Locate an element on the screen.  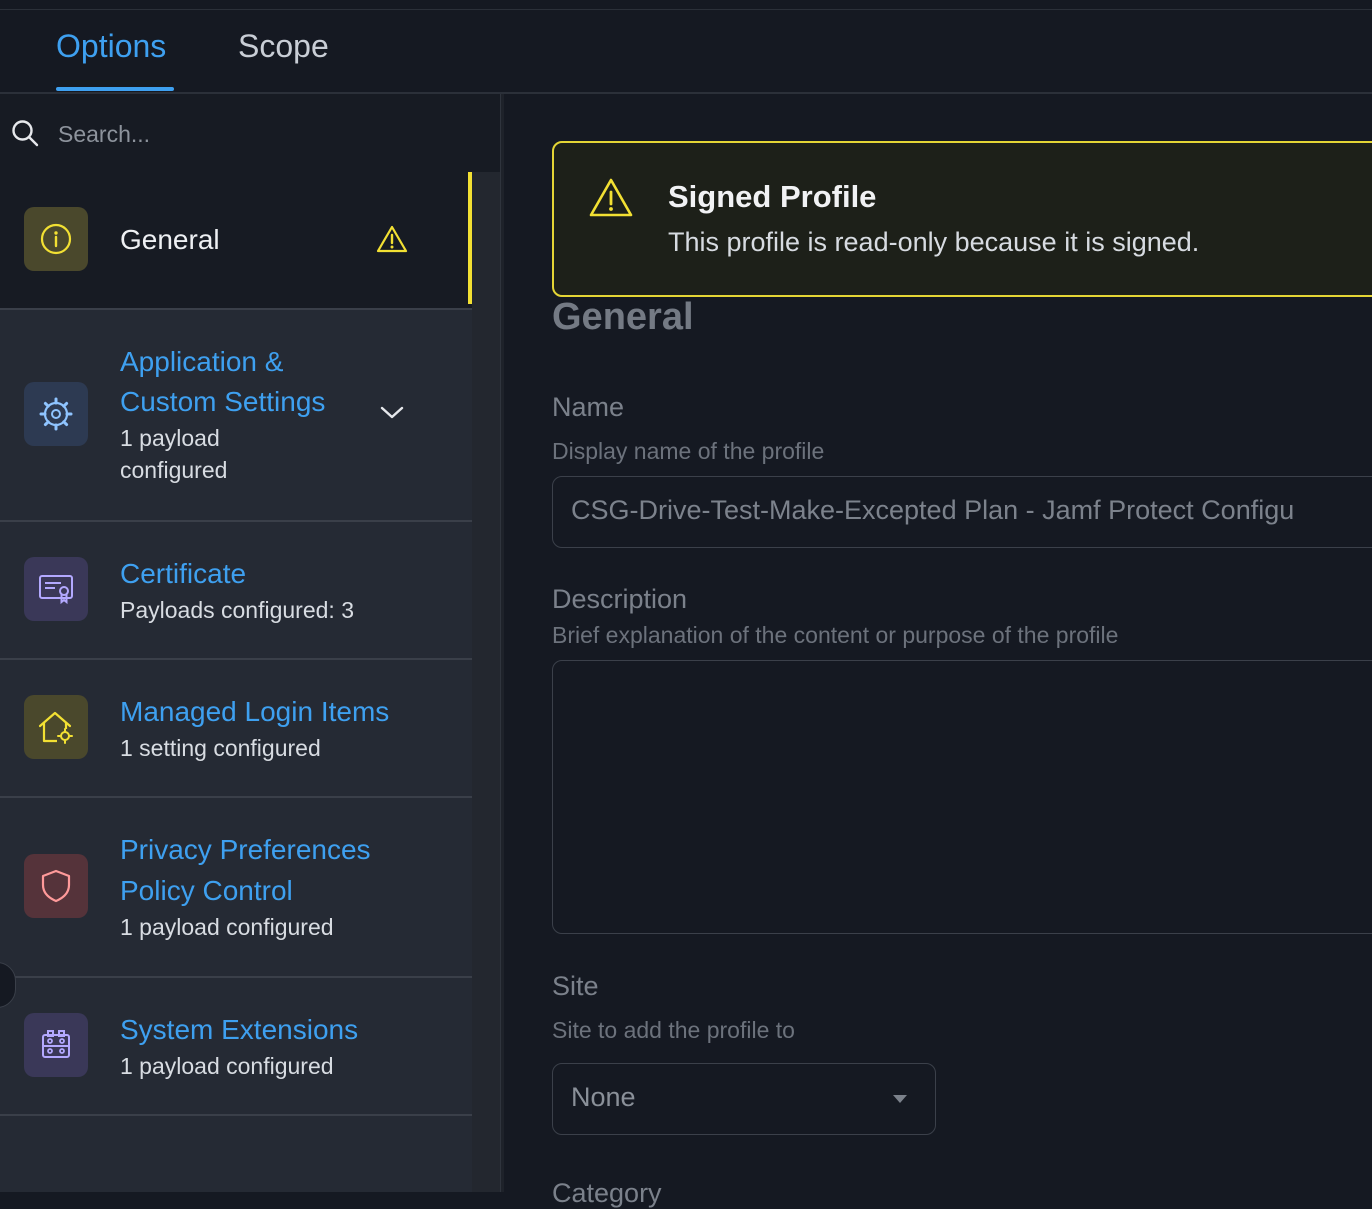
privacy-icon-box is located at coordinates (56, 886).